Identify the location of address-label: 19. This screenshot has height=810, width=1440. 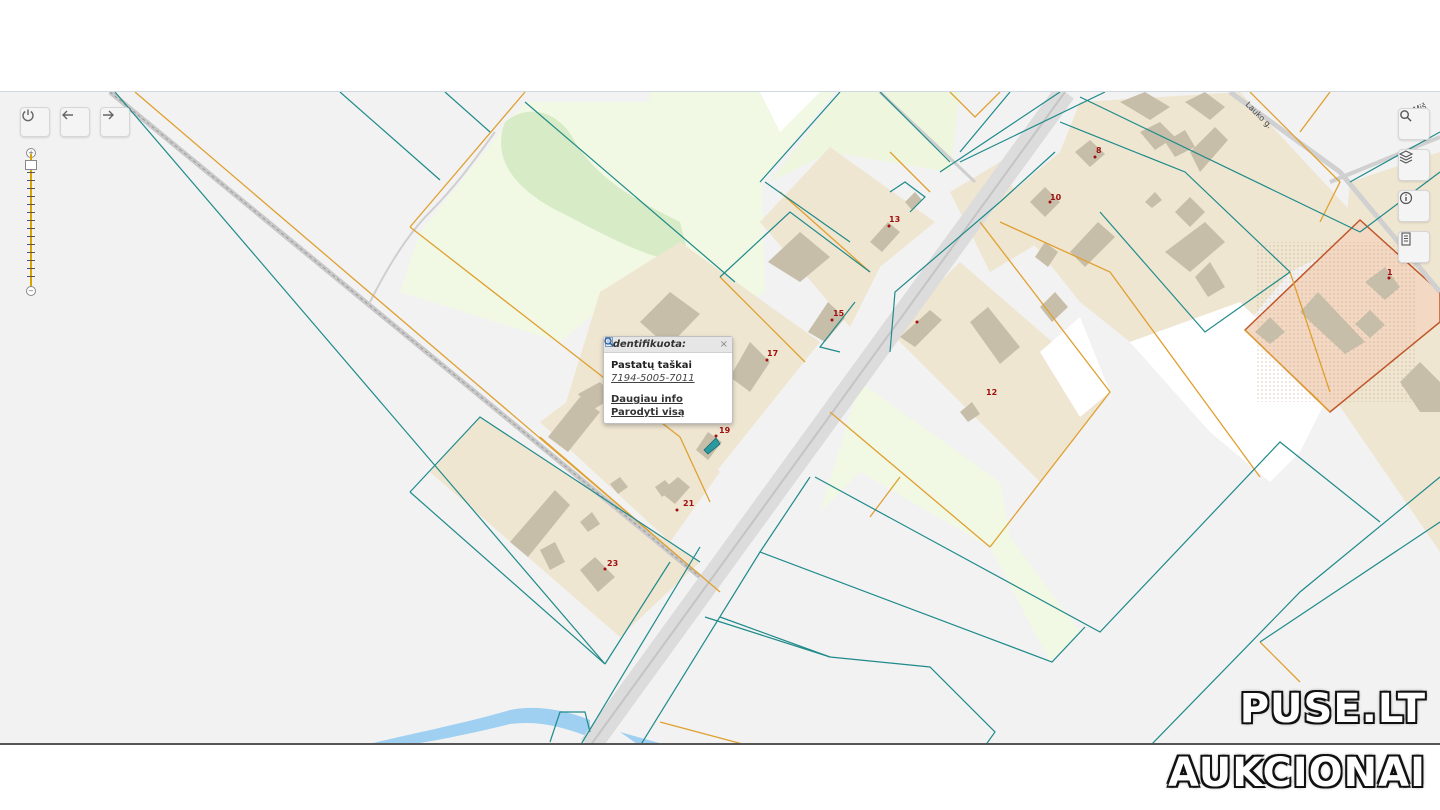
(725, 430).